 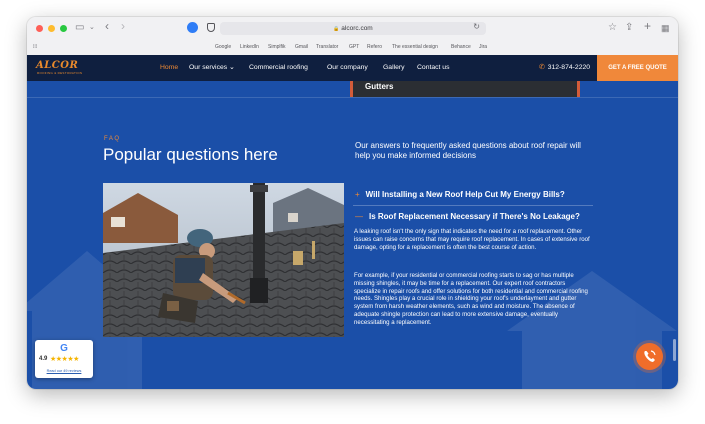 I want to click on reload-icon: ↻, so click(x=476, y=26).